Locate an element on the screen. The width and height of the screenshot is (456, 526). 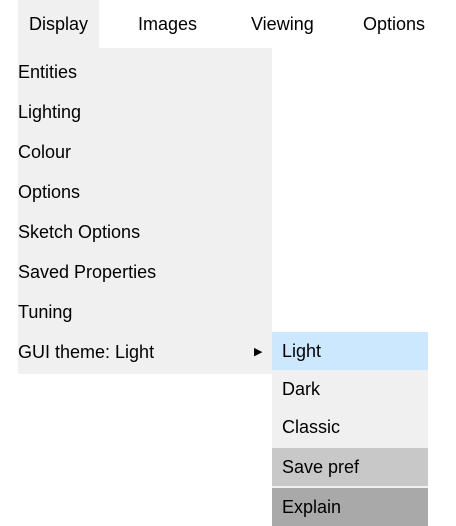
submenu-arrow-icon: ▶ is located at coordinates (258, 352).